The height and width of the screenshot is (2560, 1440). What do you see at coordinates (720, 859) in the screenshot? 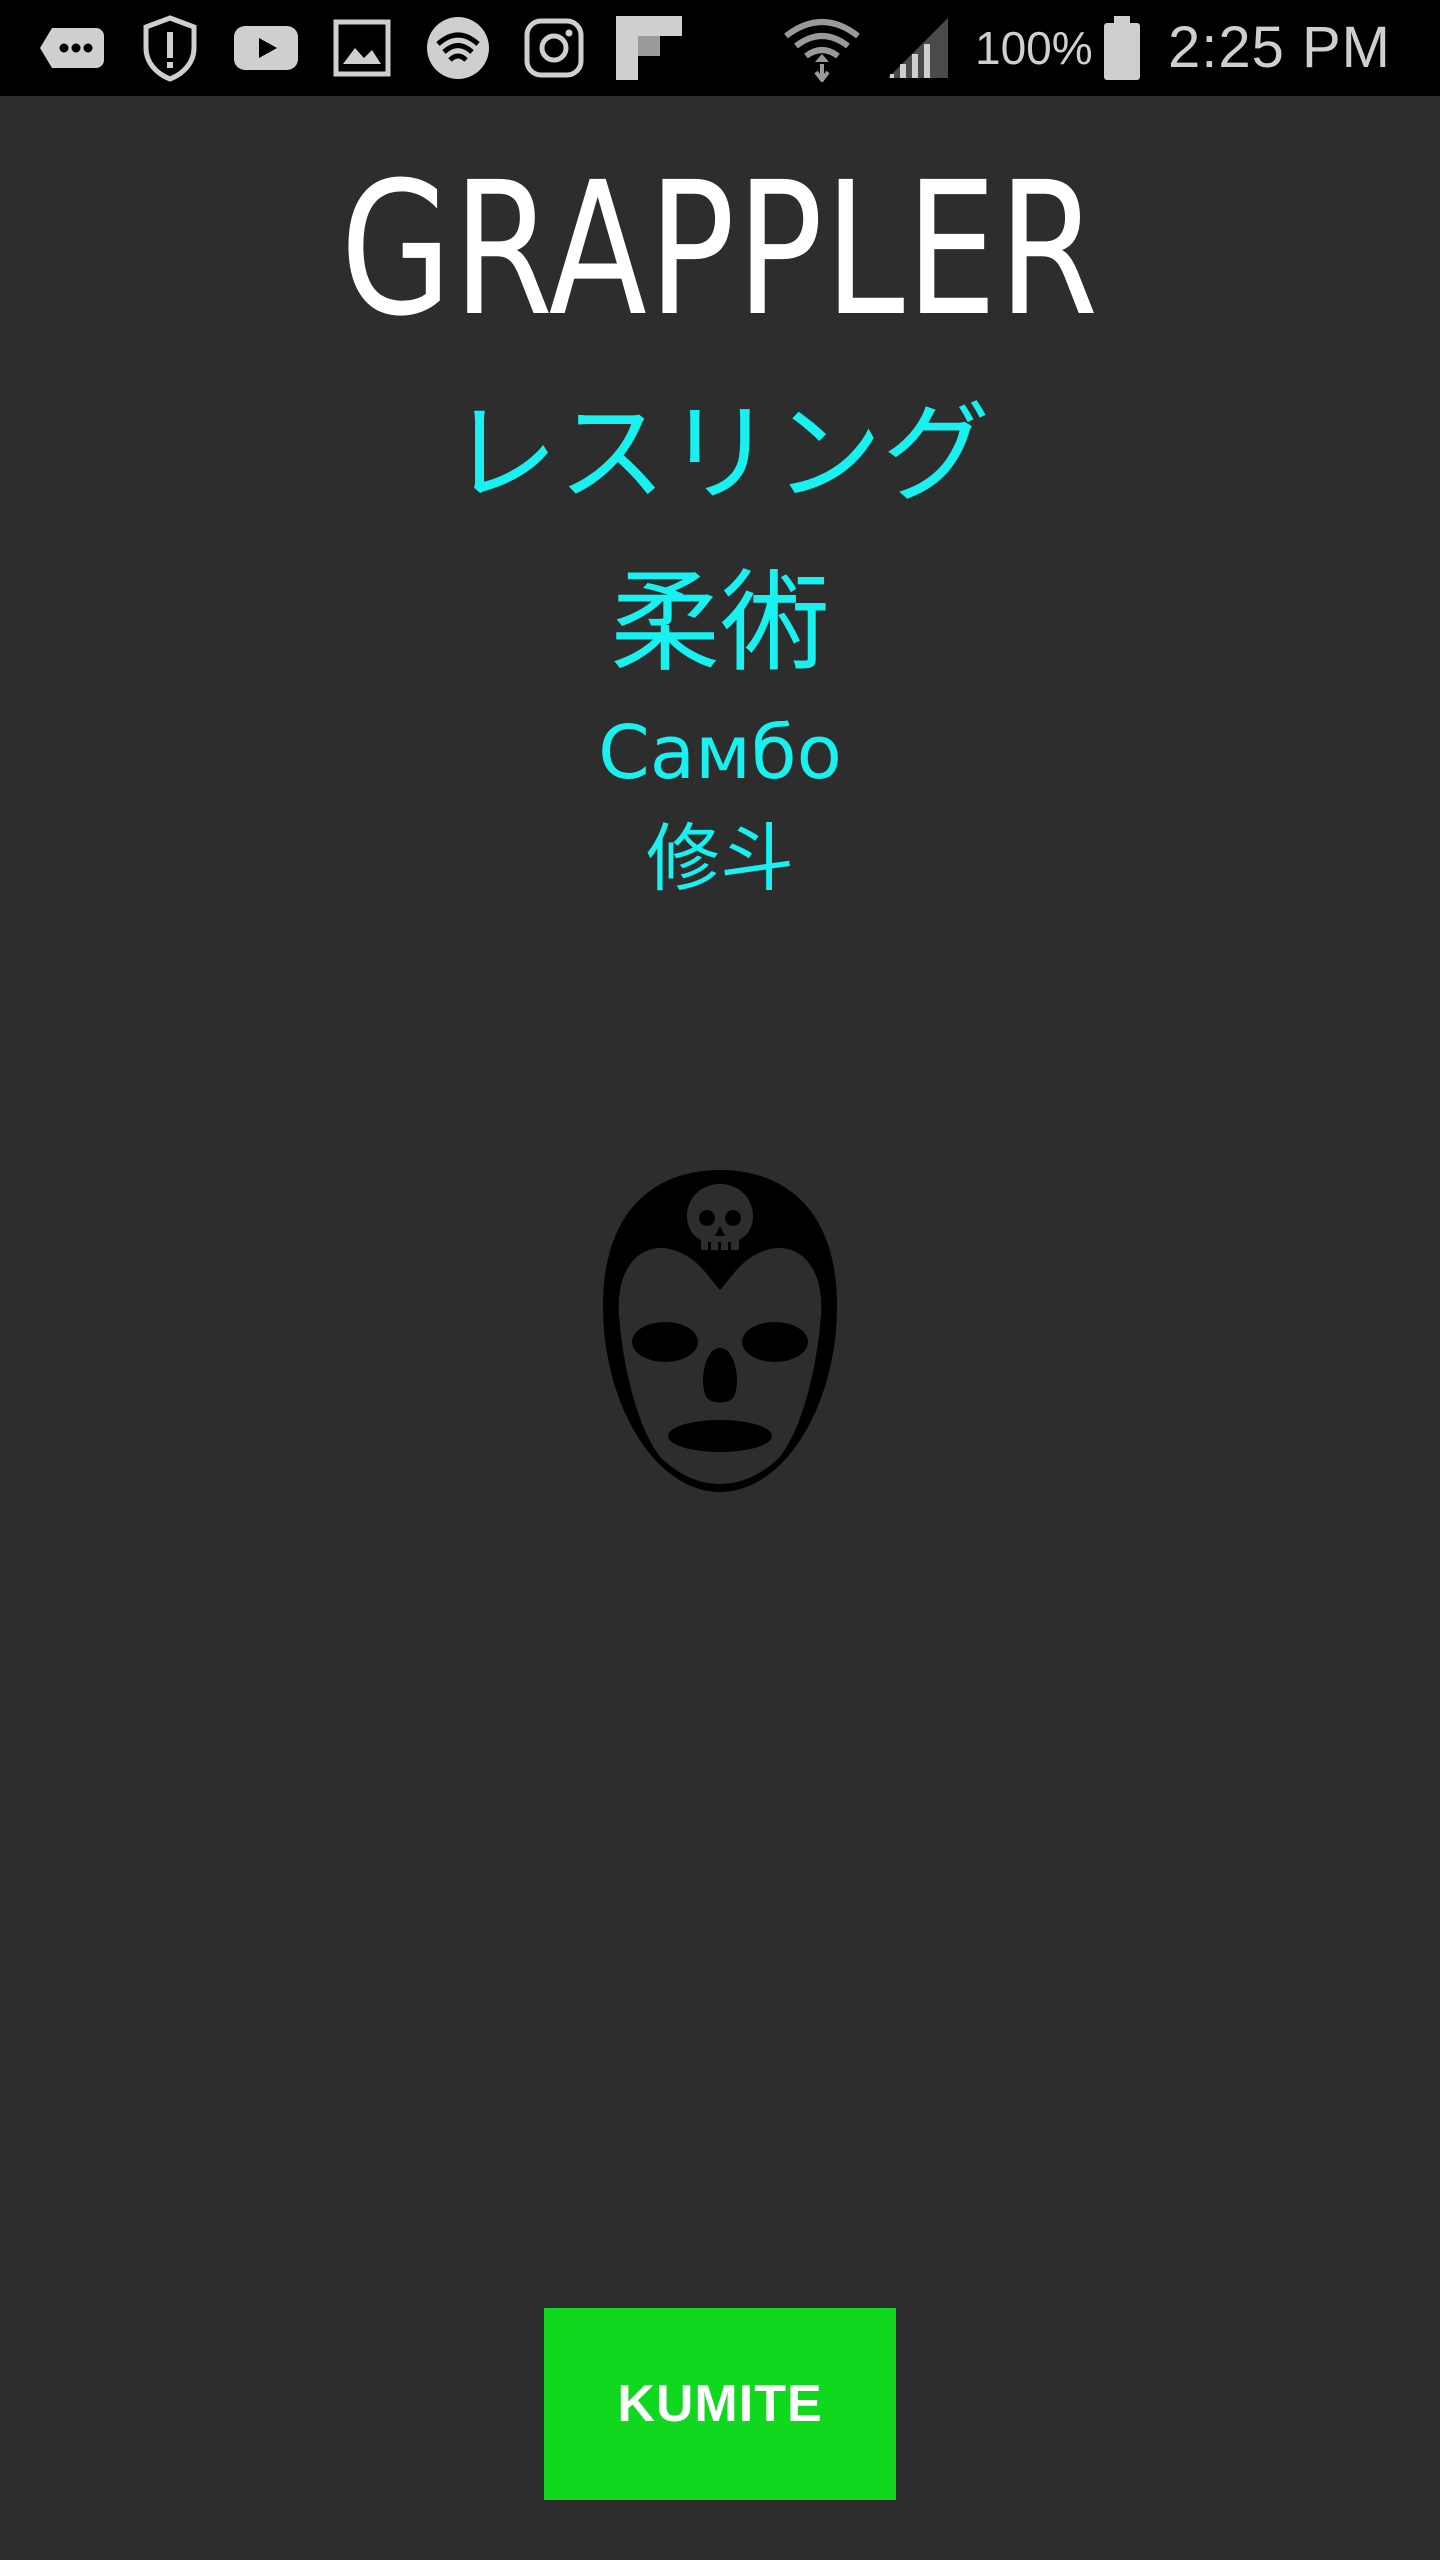
I see `subtitle-shooto: 修斗` at bounding box center [720, 859].